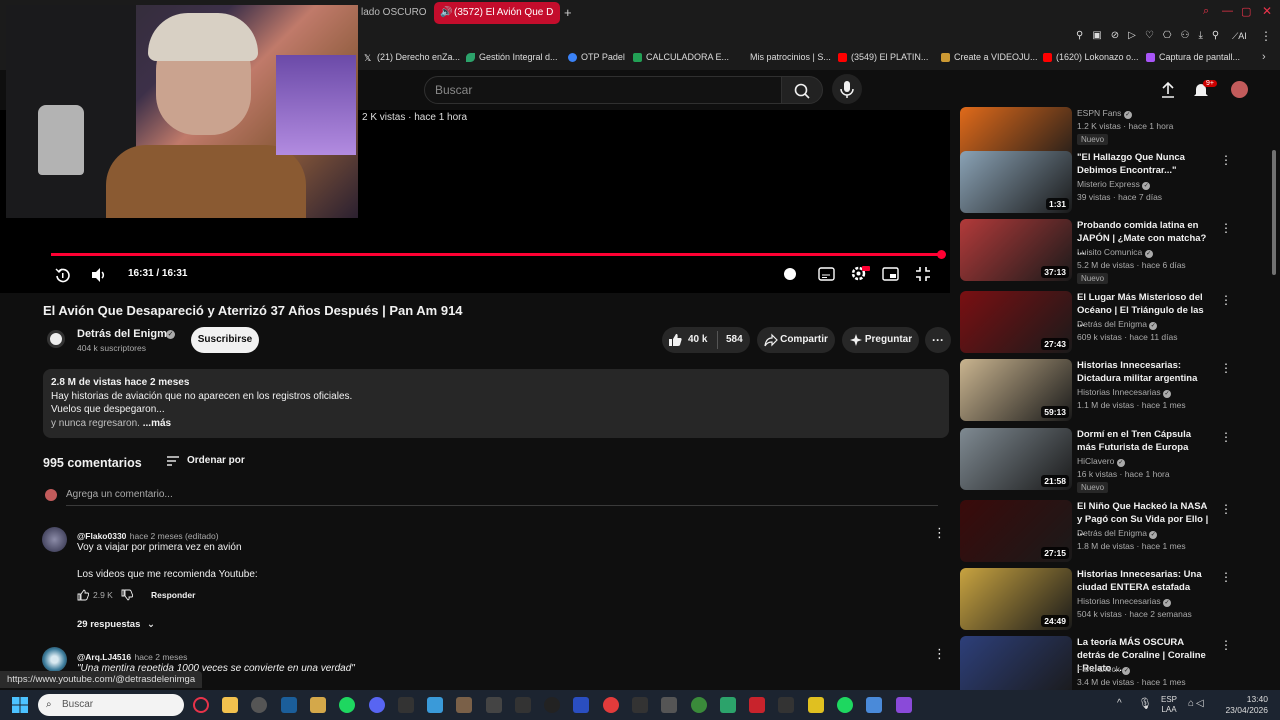 This screenshot has height=720, width=1280. What do you see at coordinates (1016, 390) in the screenshot?
I see `video-thumbnail: 59:13` at bounding box center [1016, 390].